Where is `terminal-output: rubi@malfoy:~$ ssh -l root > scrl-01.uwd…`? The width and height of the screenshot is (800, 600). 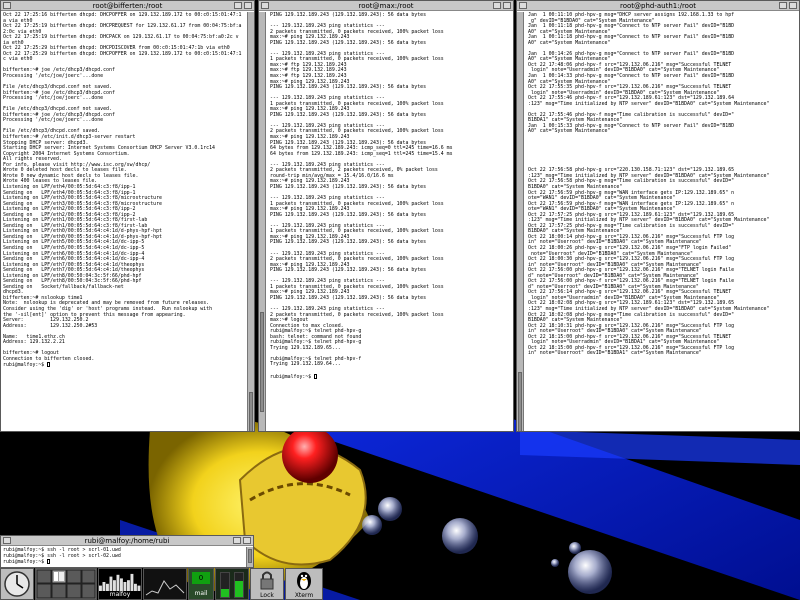
terminal-output: rubi@malfoy:~$ ssh -l root > scrl-01.uwd… is located at coordinates (123, 557).